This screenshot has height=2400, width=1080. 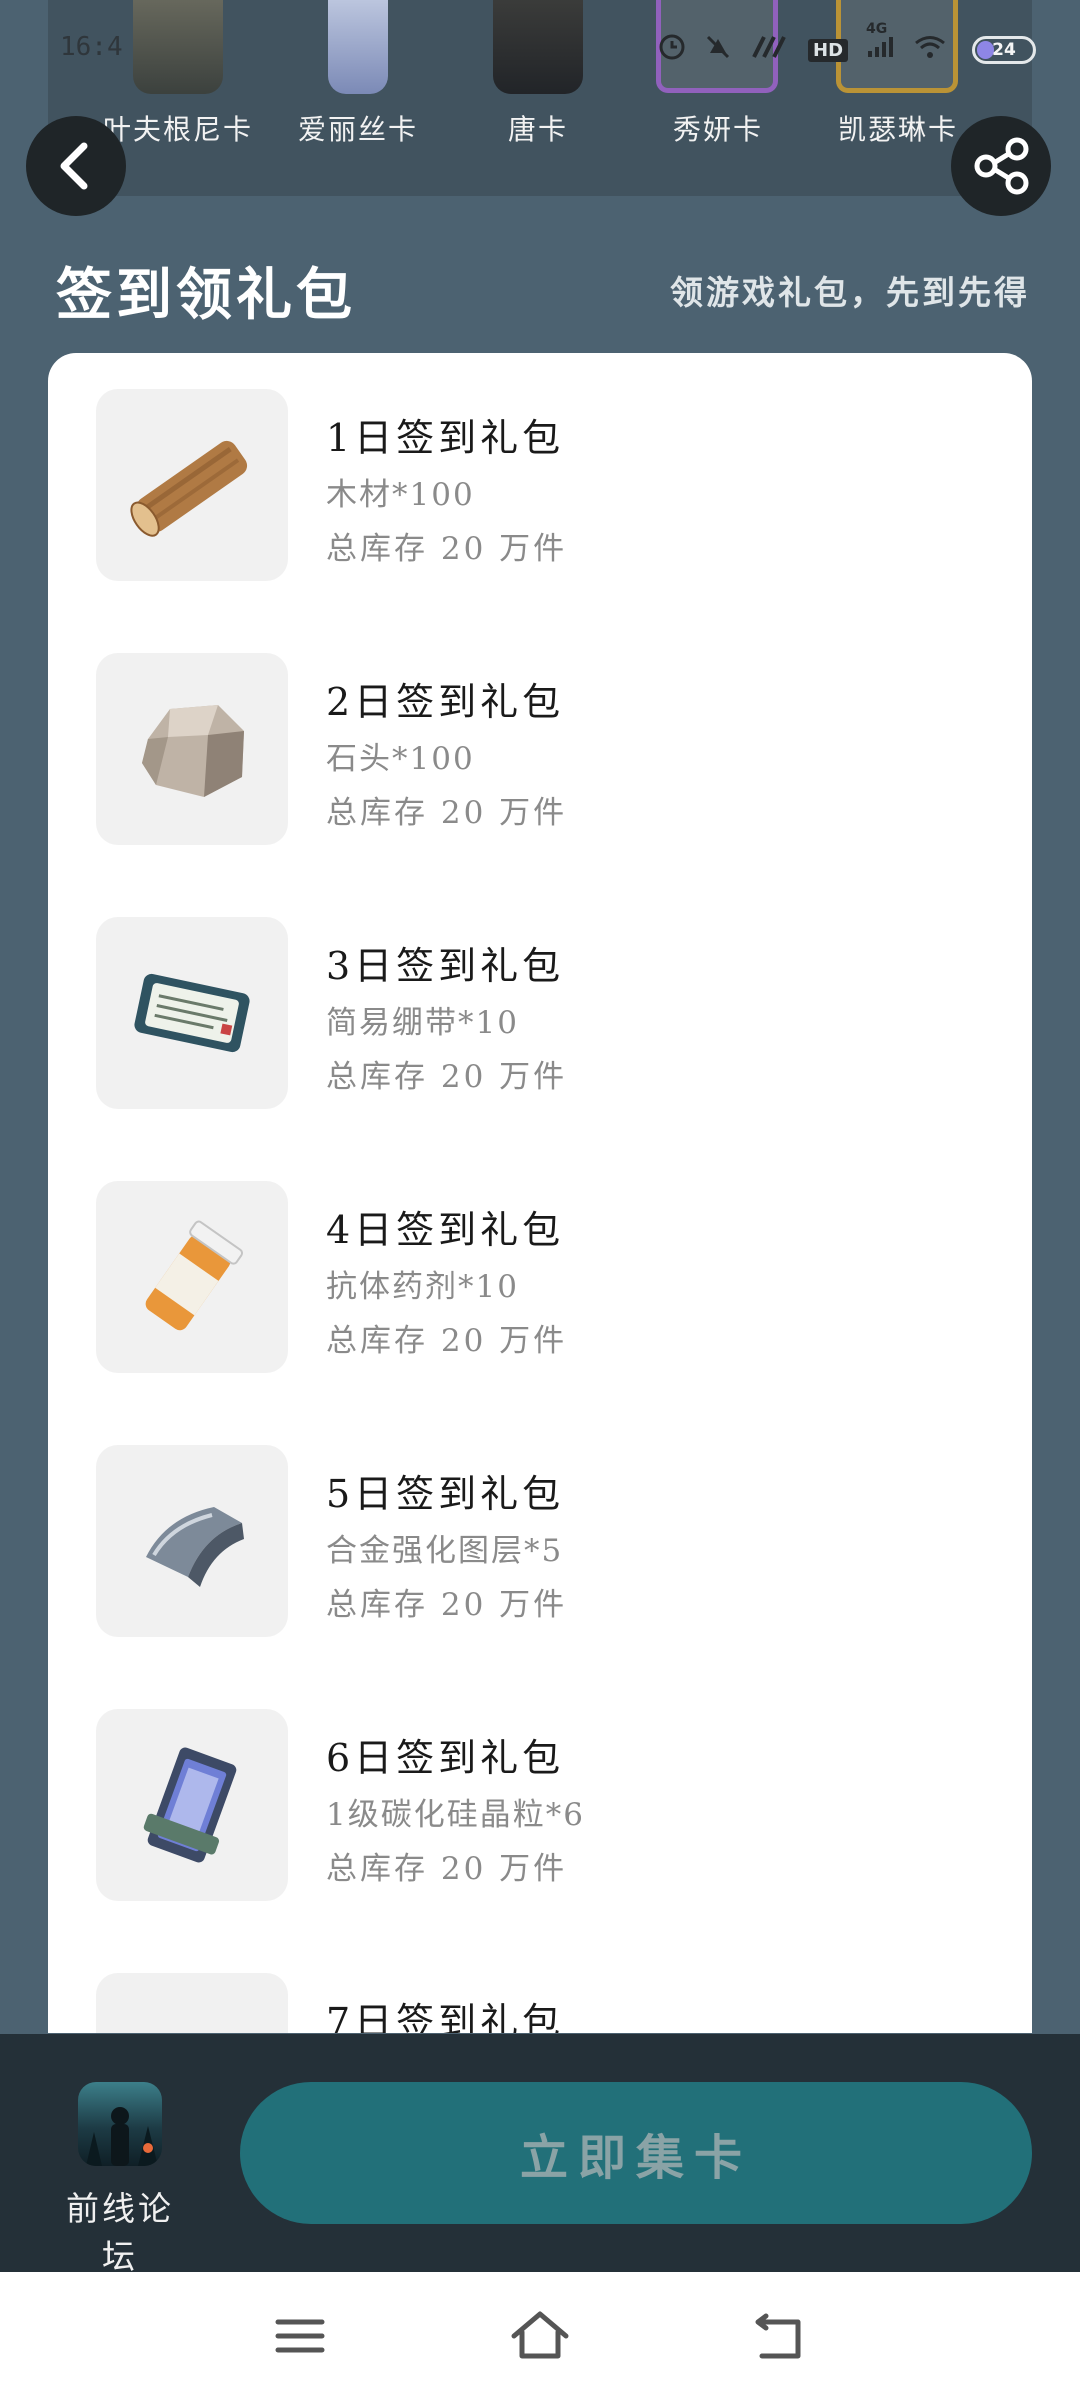 What do you see at coordinates (881, 43) in the screenshot?
I see `cellular-signal-icon: 4G` at bounding box center [881, 43].